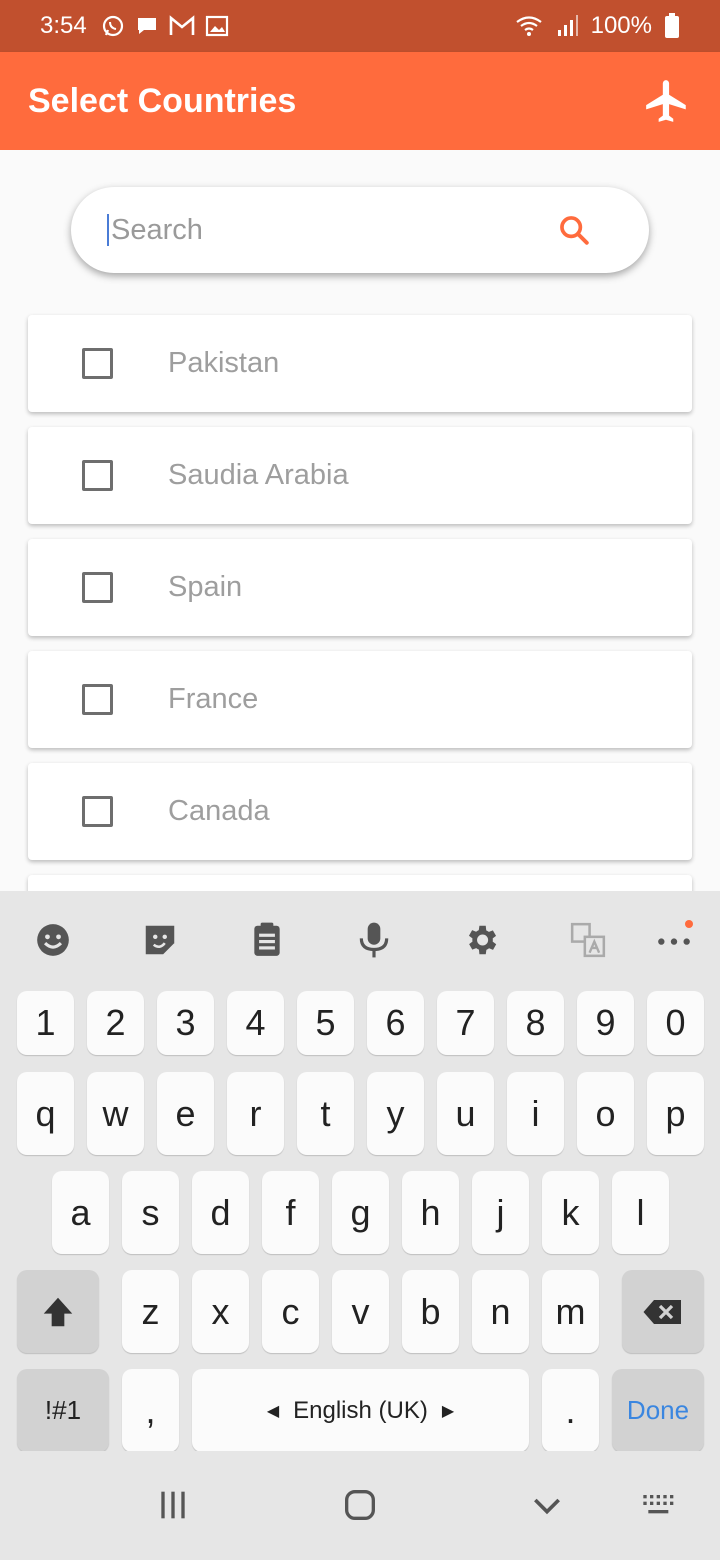  What do you see at coordinates (45, 1023) in the screenshot?
I see `key-1: 1` at bounding box center [45, 1023].